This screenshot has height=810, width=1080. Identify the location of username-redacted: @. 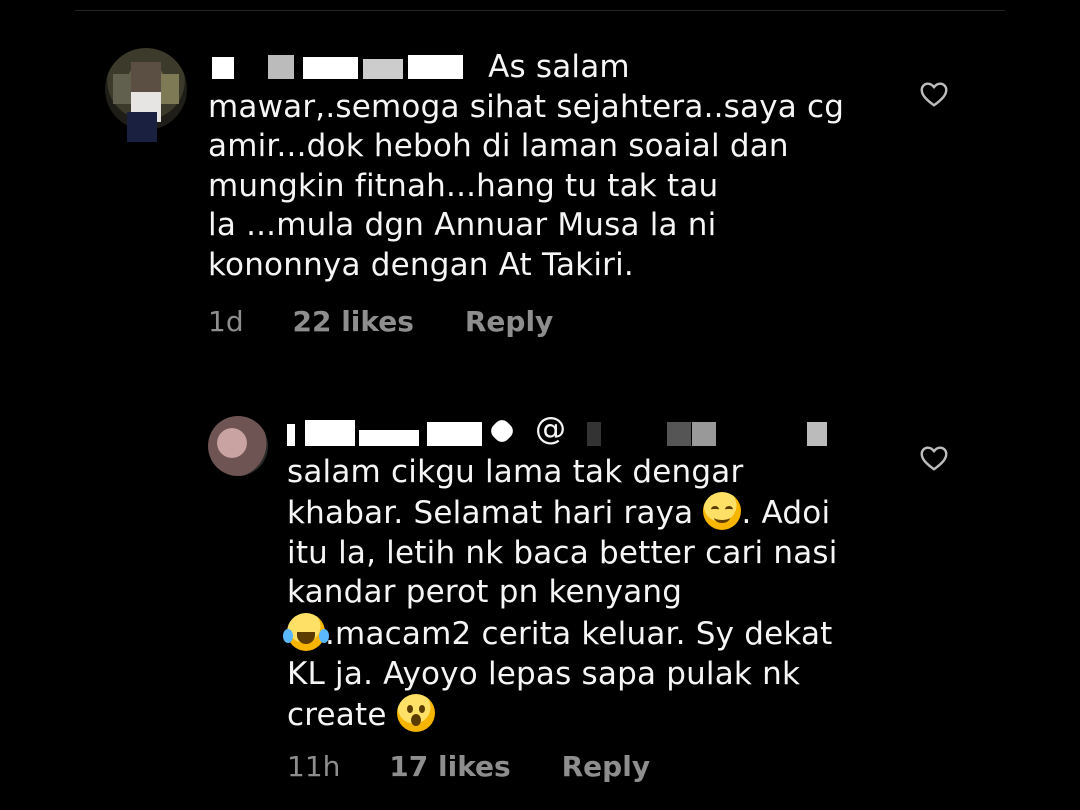
(557, 429).